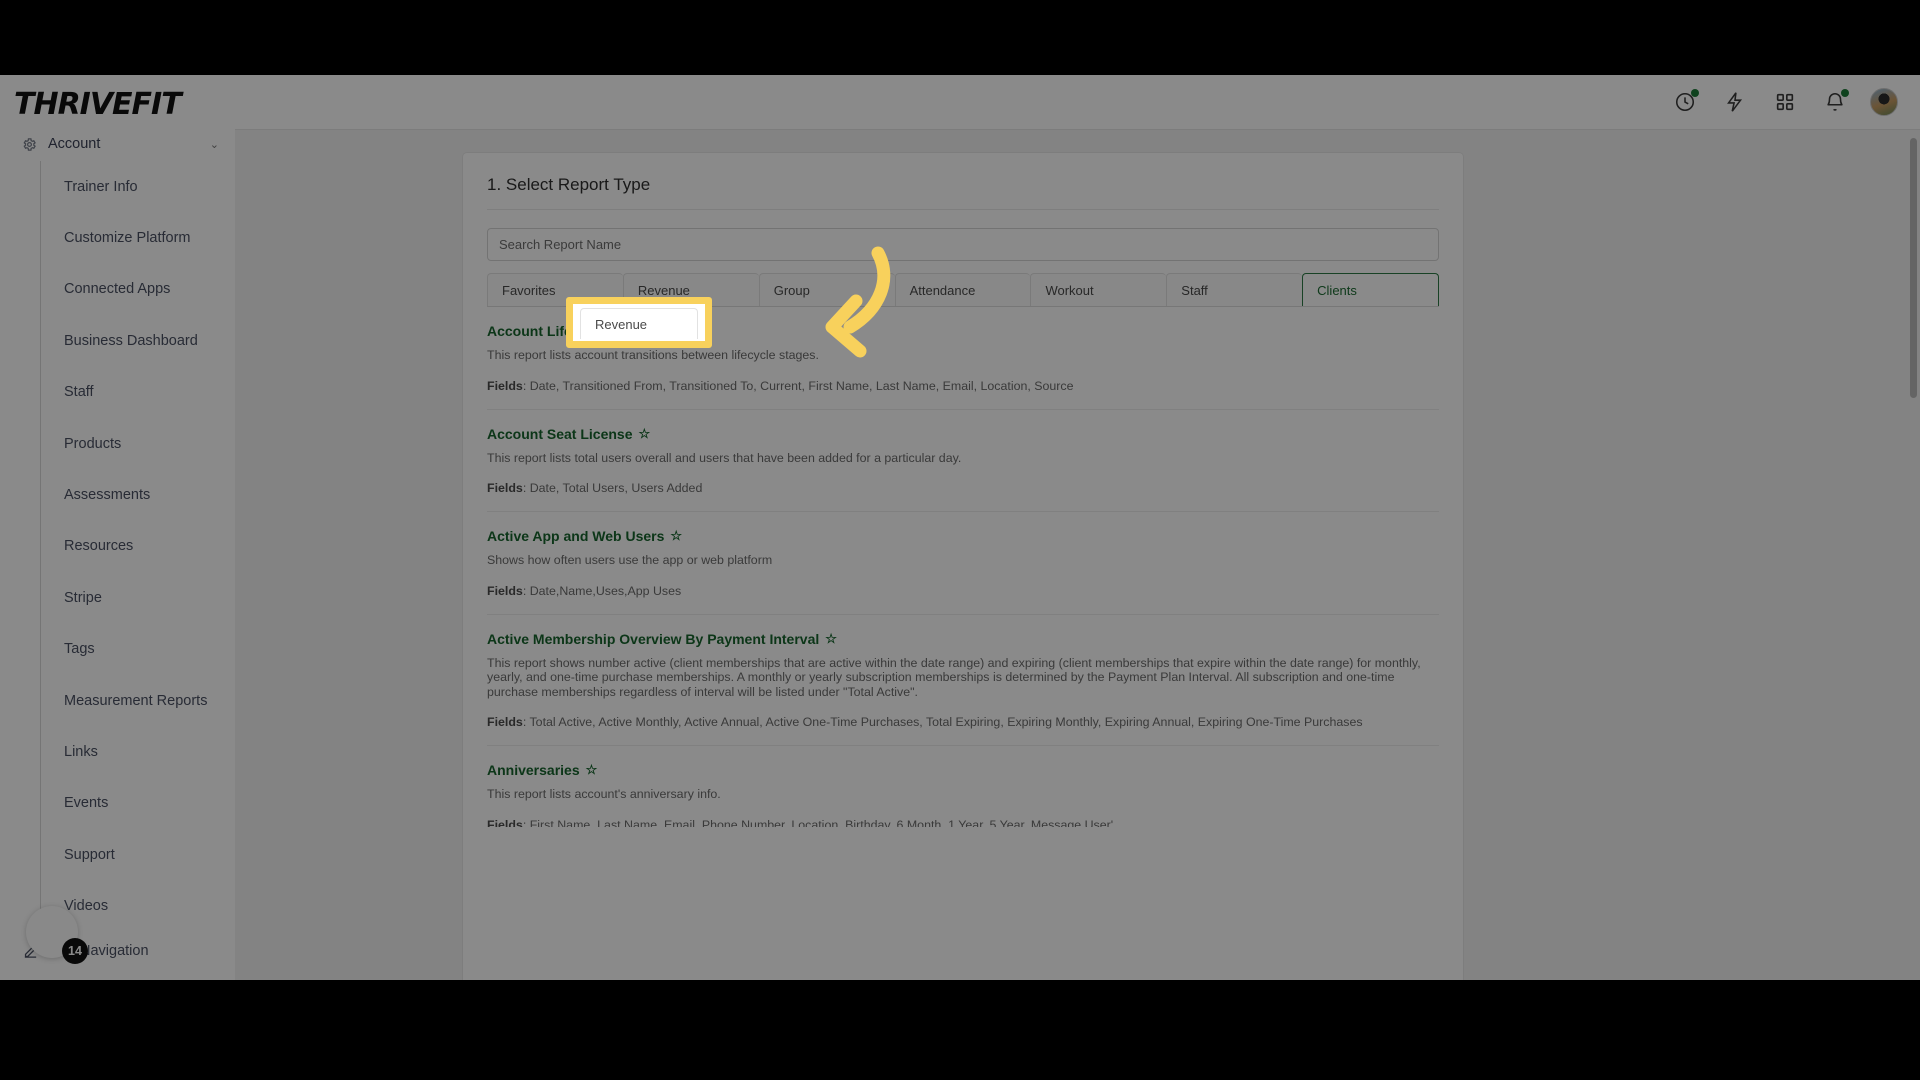 The width and height of the screenshot is (1920, 1080). I want to click on report-title: Account Seat License ☆, so click(568, 434).